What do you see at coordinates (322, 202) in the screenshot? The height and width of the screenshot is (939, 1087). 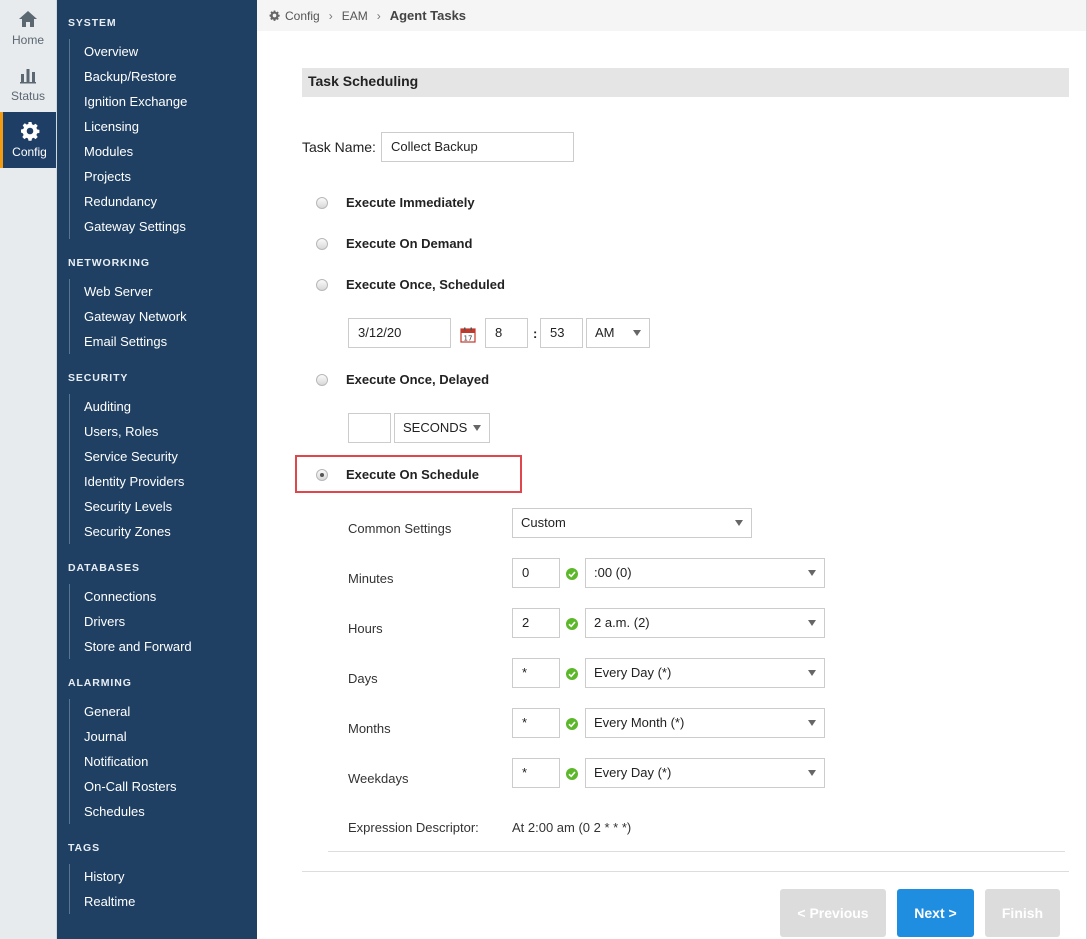 I see `radio-execute-immediately` at bounding box center [322, 202].